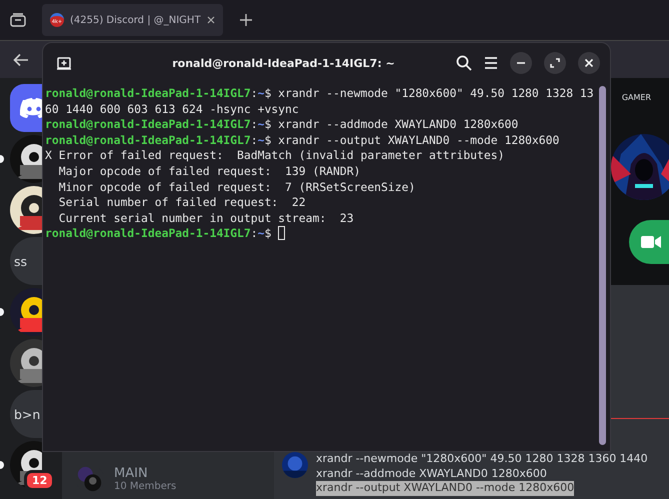  I want to click on expand-icon, so click(555, 63).